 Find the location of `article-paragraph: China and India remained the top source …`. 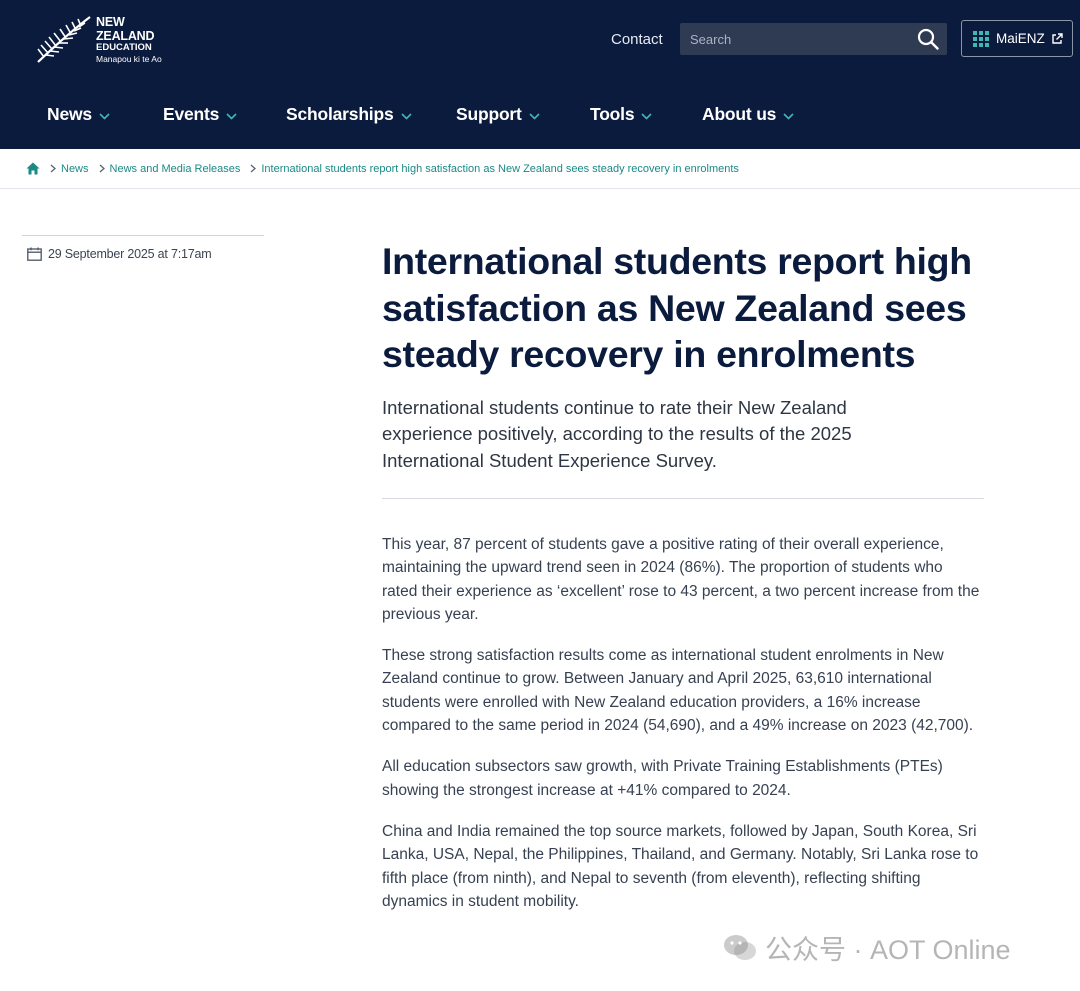

article-paragraph: China and India remained the top source … is located at coordinates (680, 866).